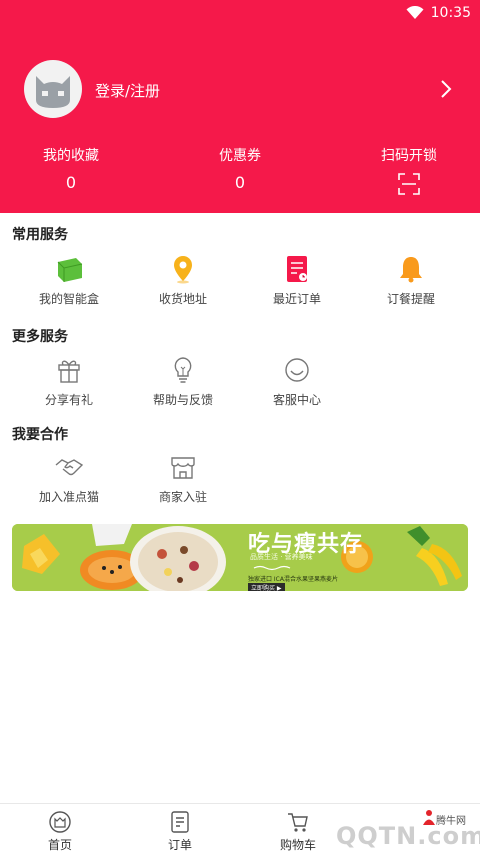 The height and width of the screenshot is (854, 480). What do you see at coordinates (240, 156) in the screenshot?
I see `coupons-label: 优惠券` at bounding box center [240, 156].